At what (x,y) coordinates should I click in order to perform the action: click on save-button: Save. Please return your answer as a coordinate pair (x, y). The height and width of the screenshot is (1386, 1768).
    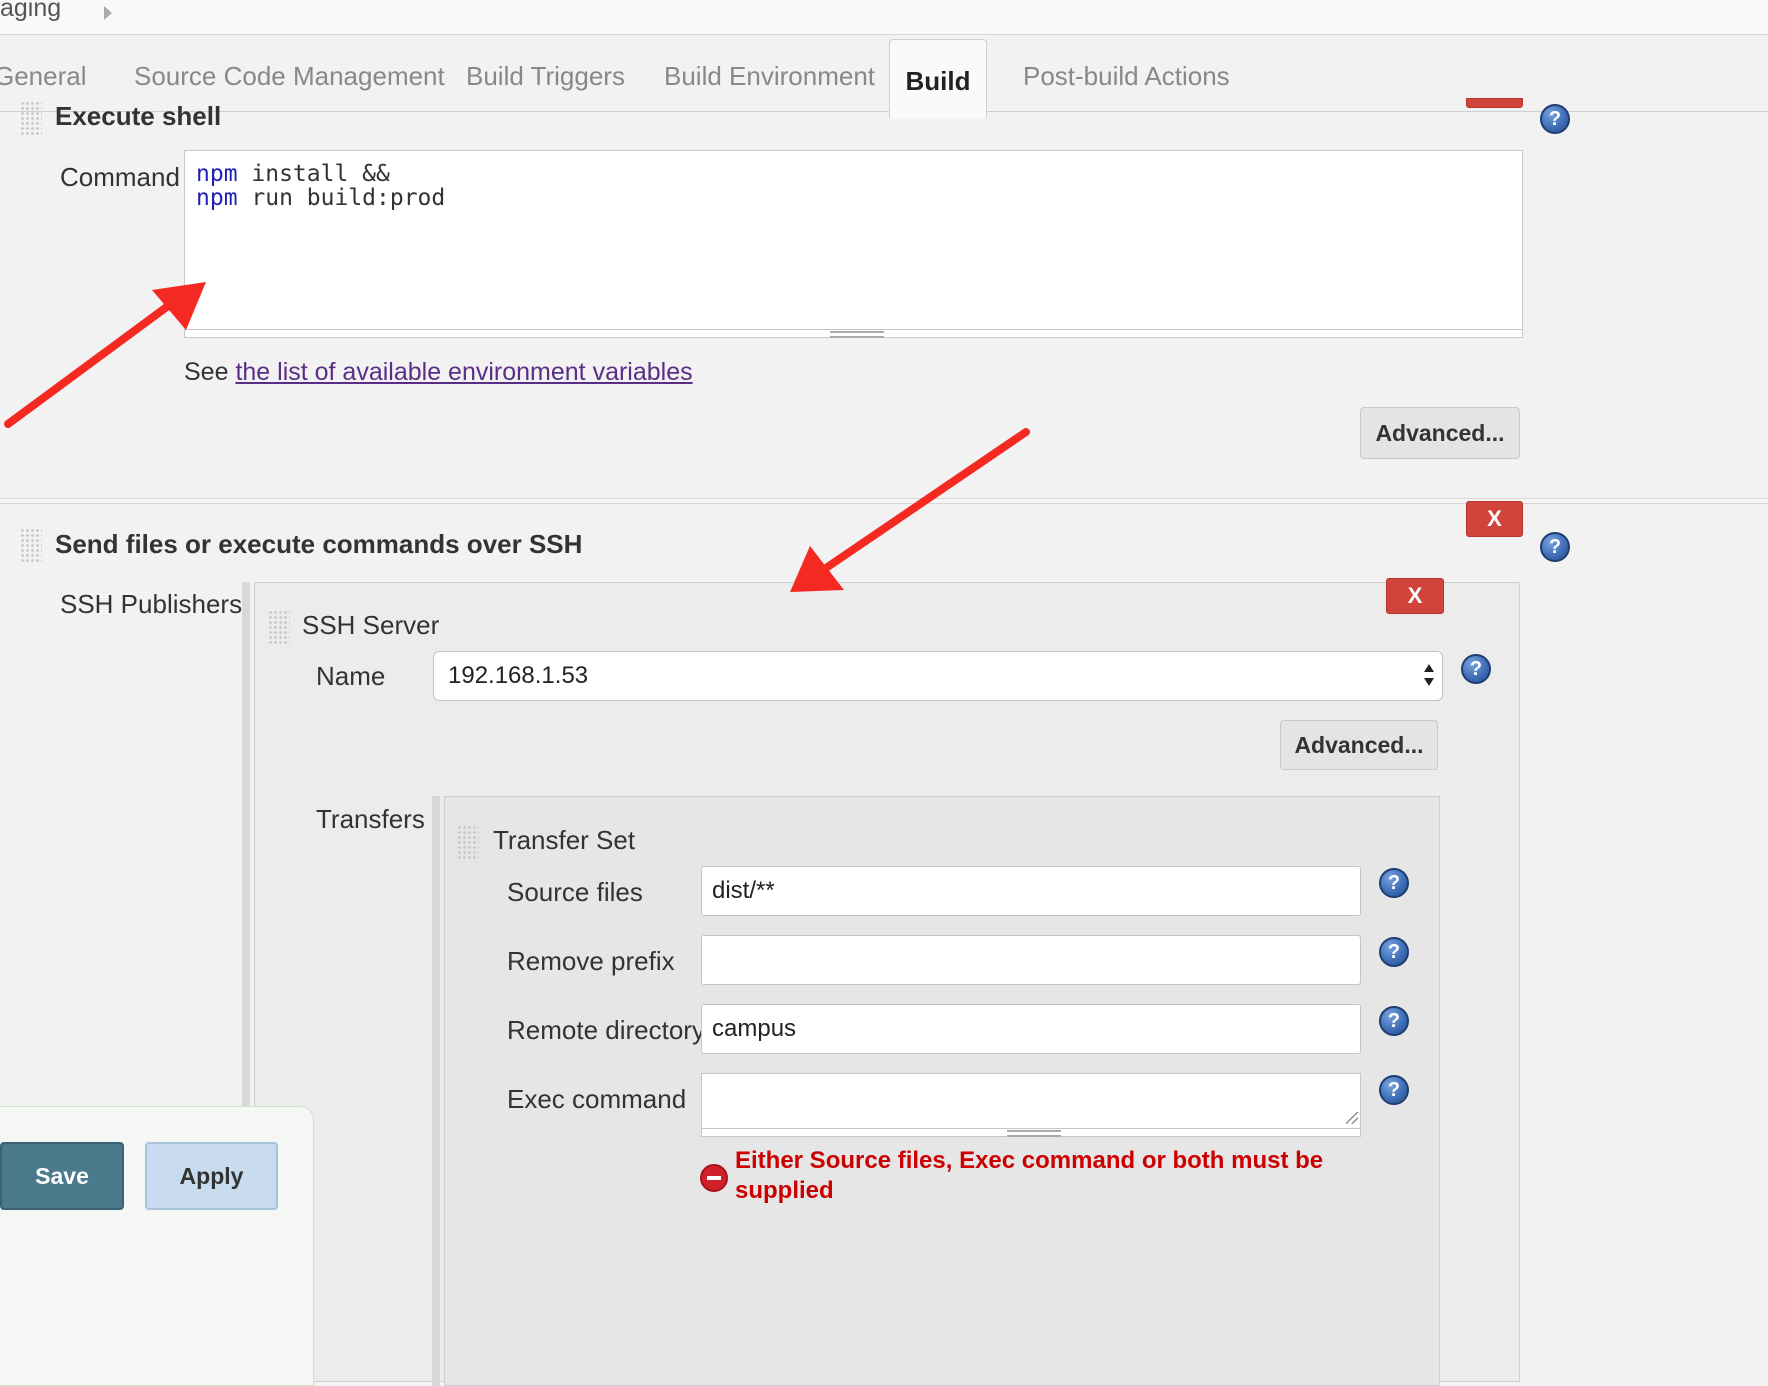
    Looking at the image, I should click on (62, 1176).